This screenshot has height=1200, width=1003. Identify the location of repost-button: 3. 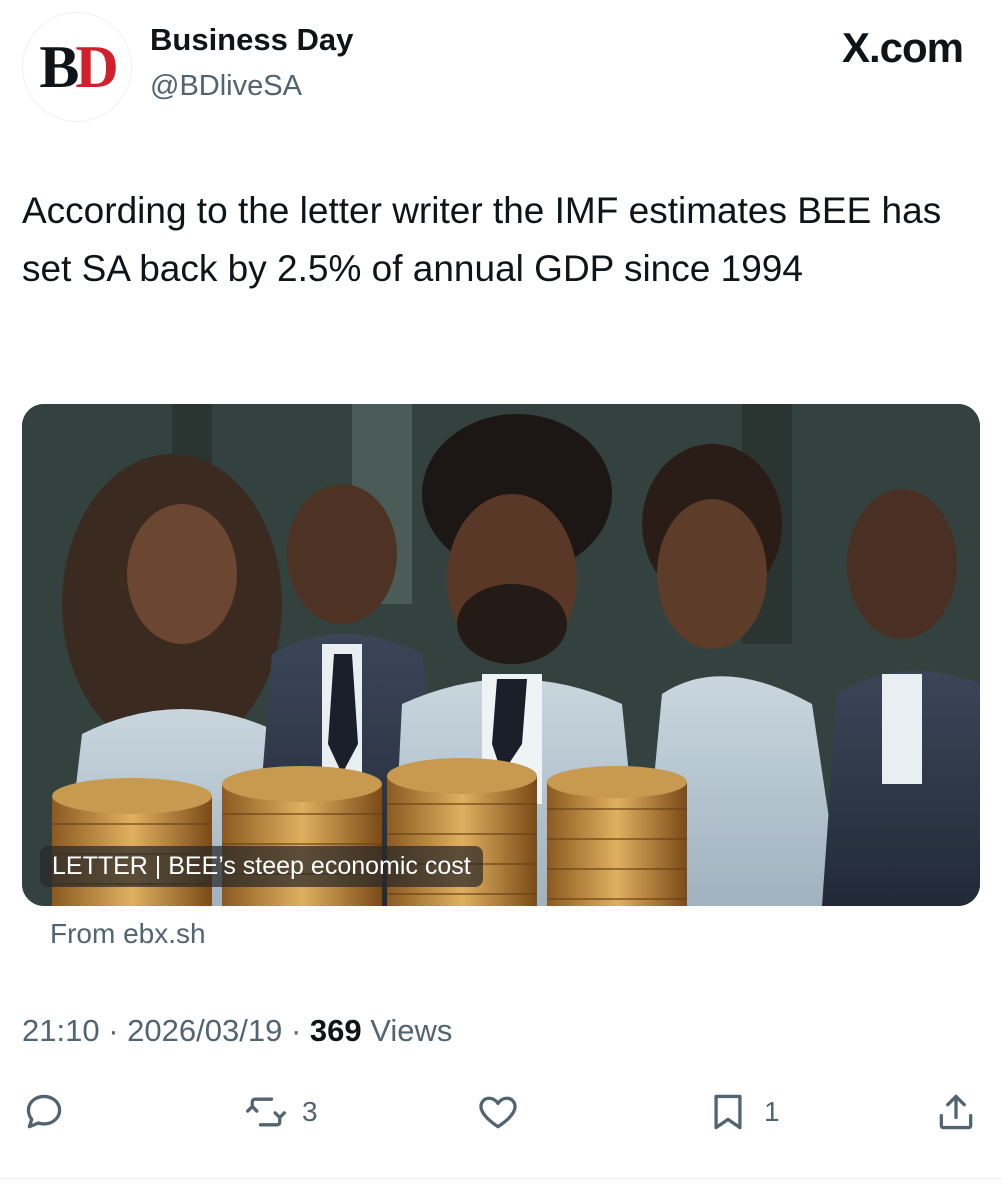
(281, 1112).